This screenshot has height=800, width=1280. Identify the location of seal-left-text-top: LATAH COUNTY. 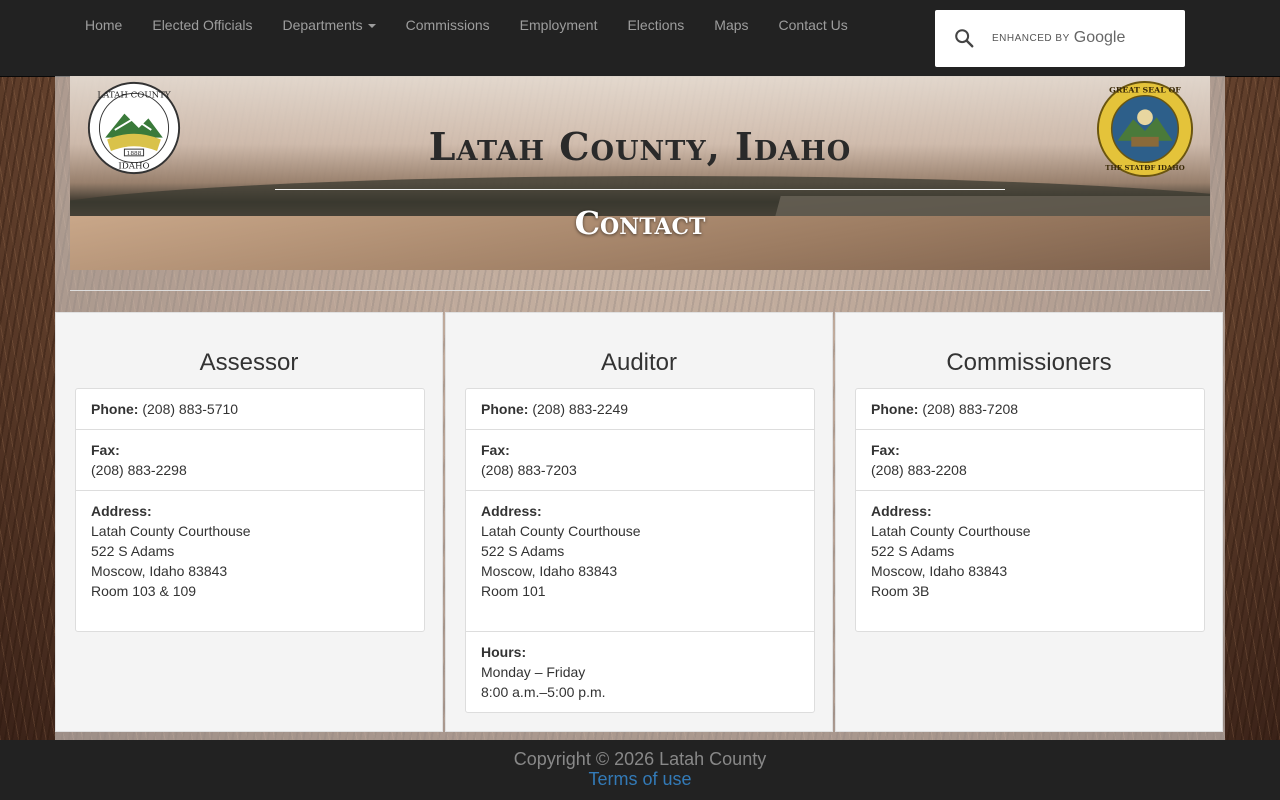
(133, 95).